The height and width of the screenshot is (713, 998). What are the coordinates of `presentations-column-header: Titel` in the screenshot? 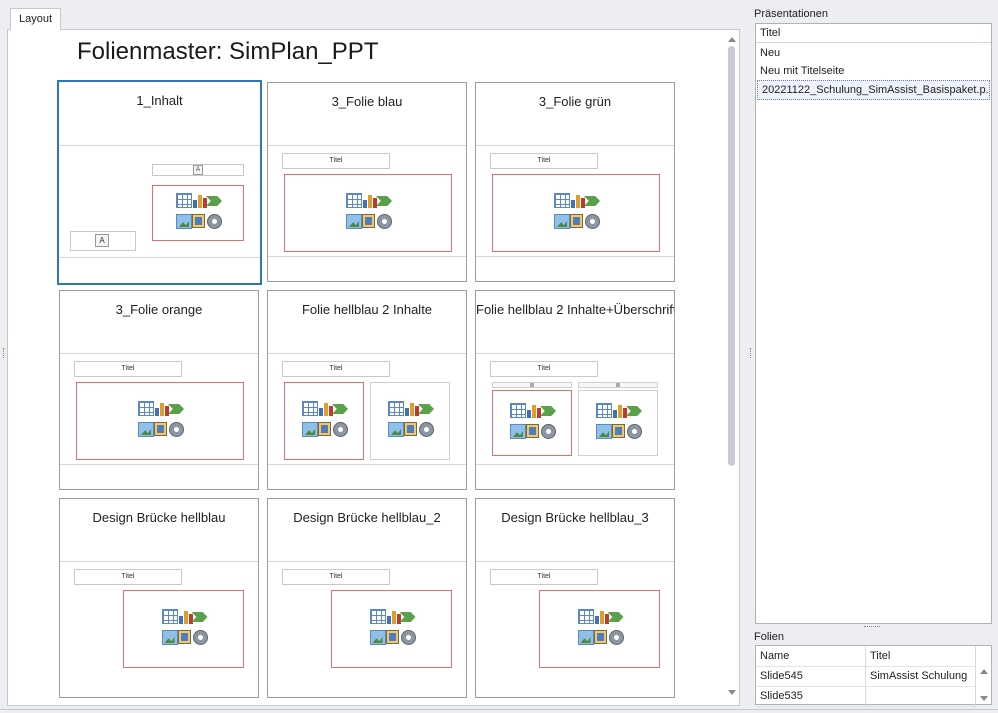 It's located at (873, 33).